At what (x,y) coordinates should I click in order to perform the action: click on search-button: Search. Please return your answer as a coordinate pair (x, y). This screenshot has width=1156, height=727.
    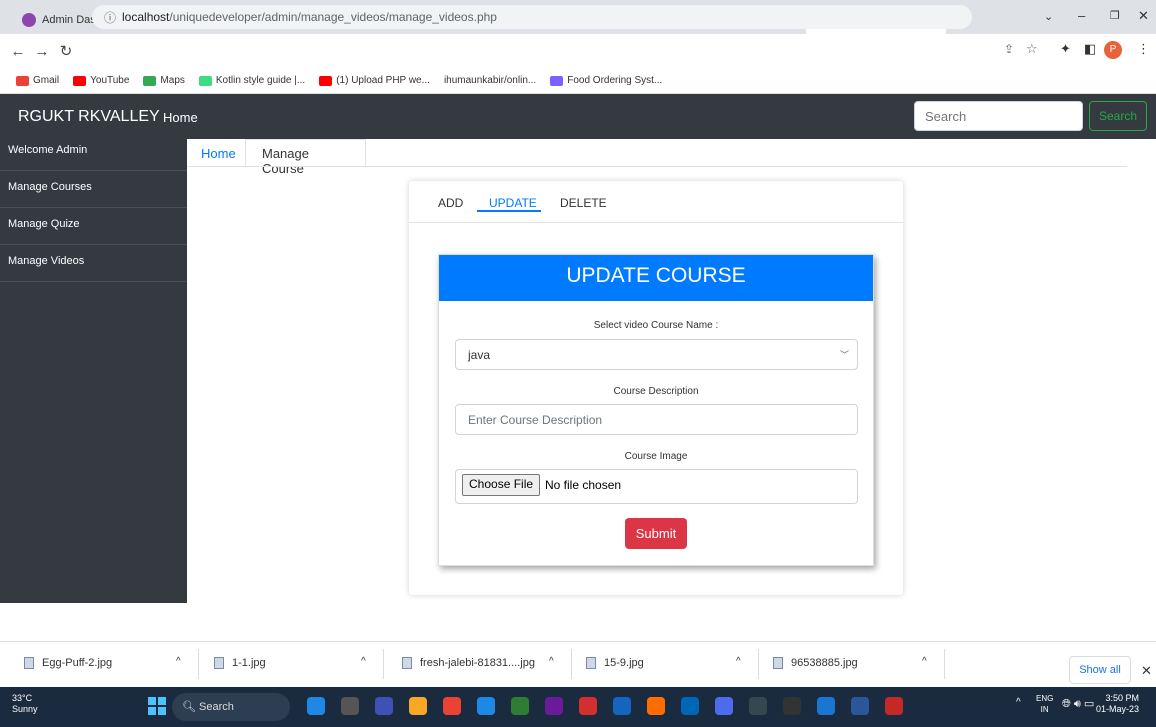
    Looking at the image, I should click on (1118, 116).